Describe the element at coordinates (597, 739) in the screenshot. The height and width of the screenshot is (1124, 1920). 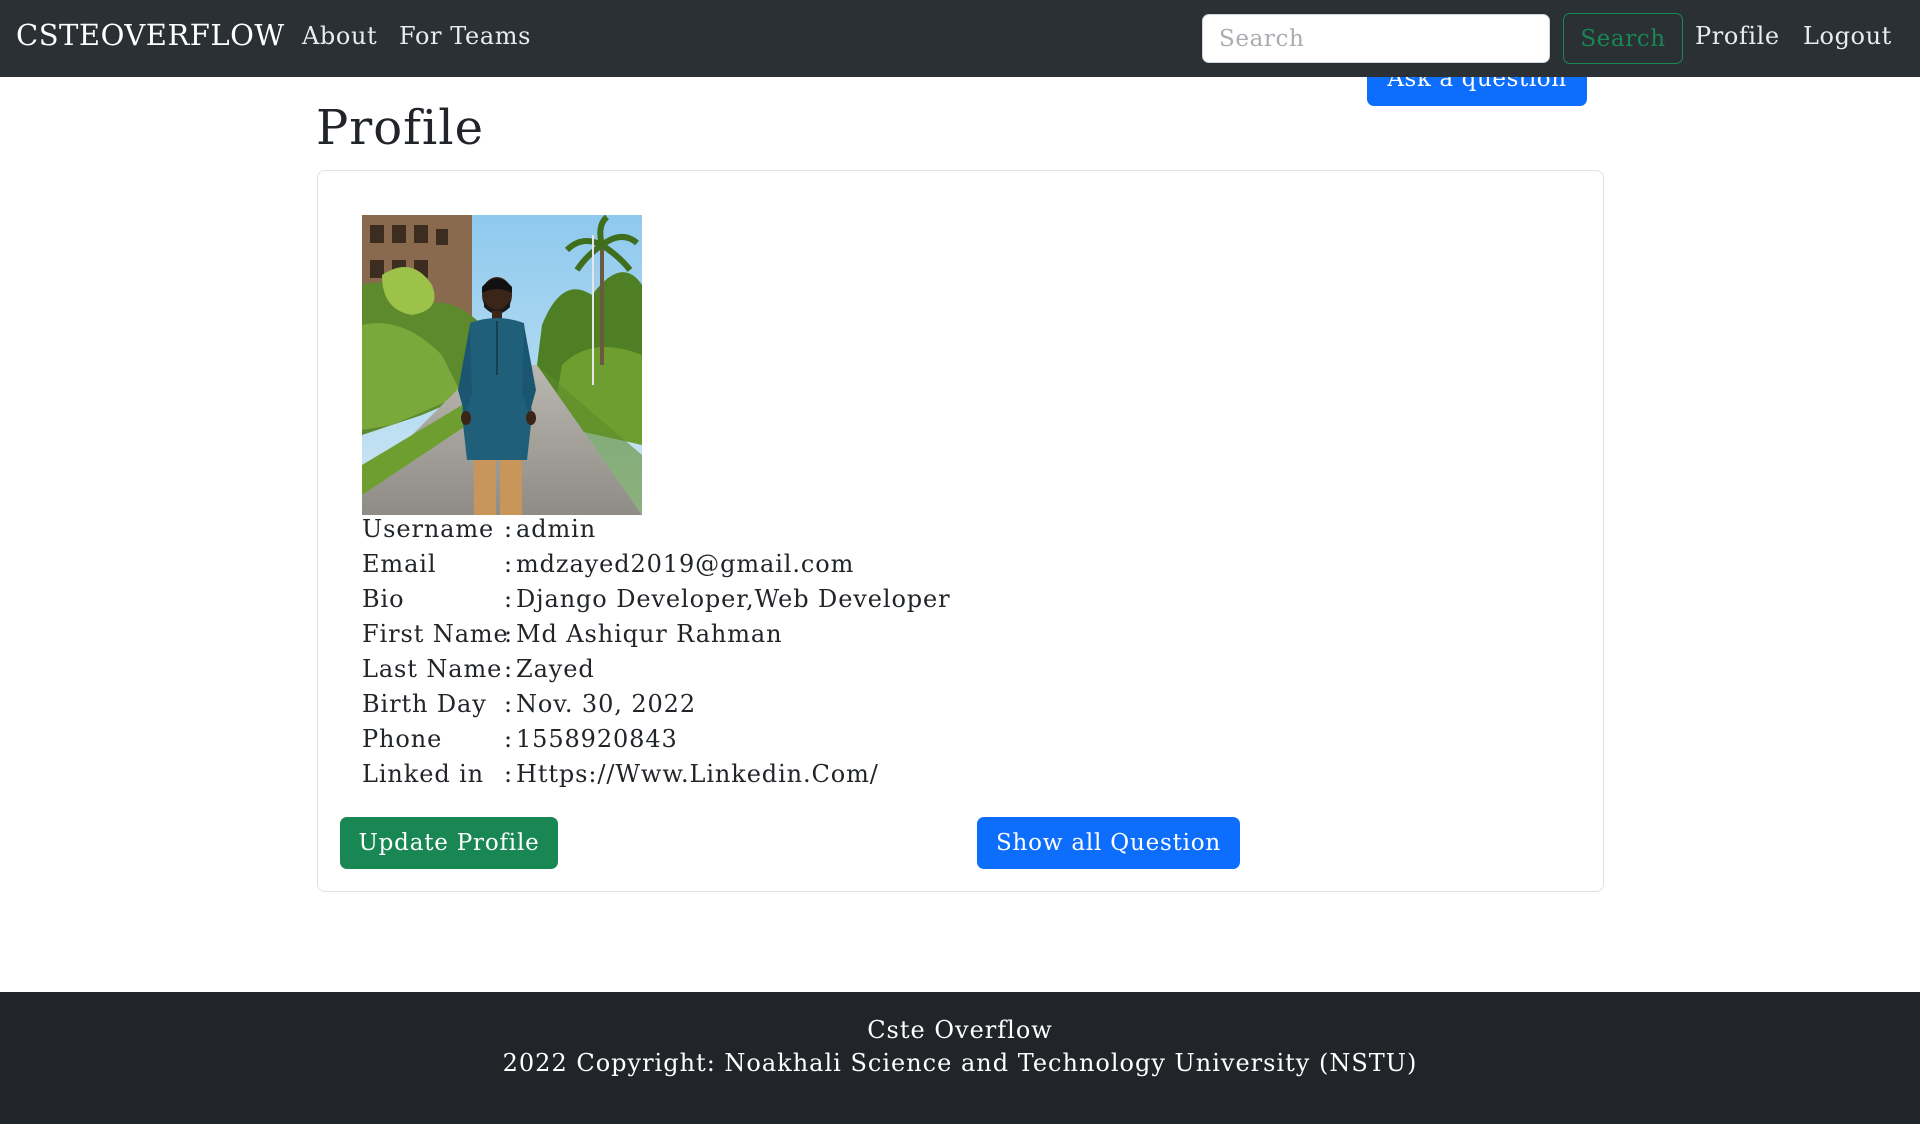
I see `field-value: 1558920843` at that location.